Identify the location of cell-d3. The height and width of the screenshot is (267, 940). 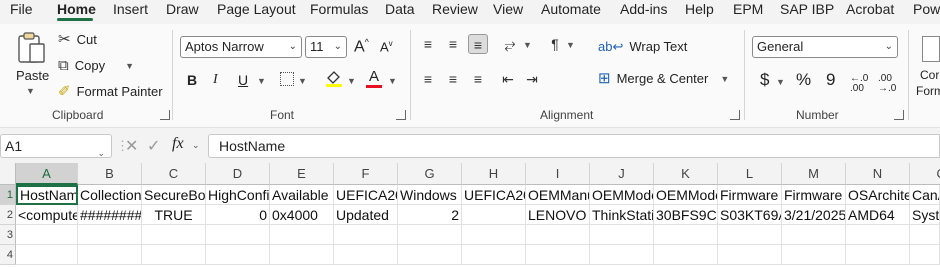
(238, 235).